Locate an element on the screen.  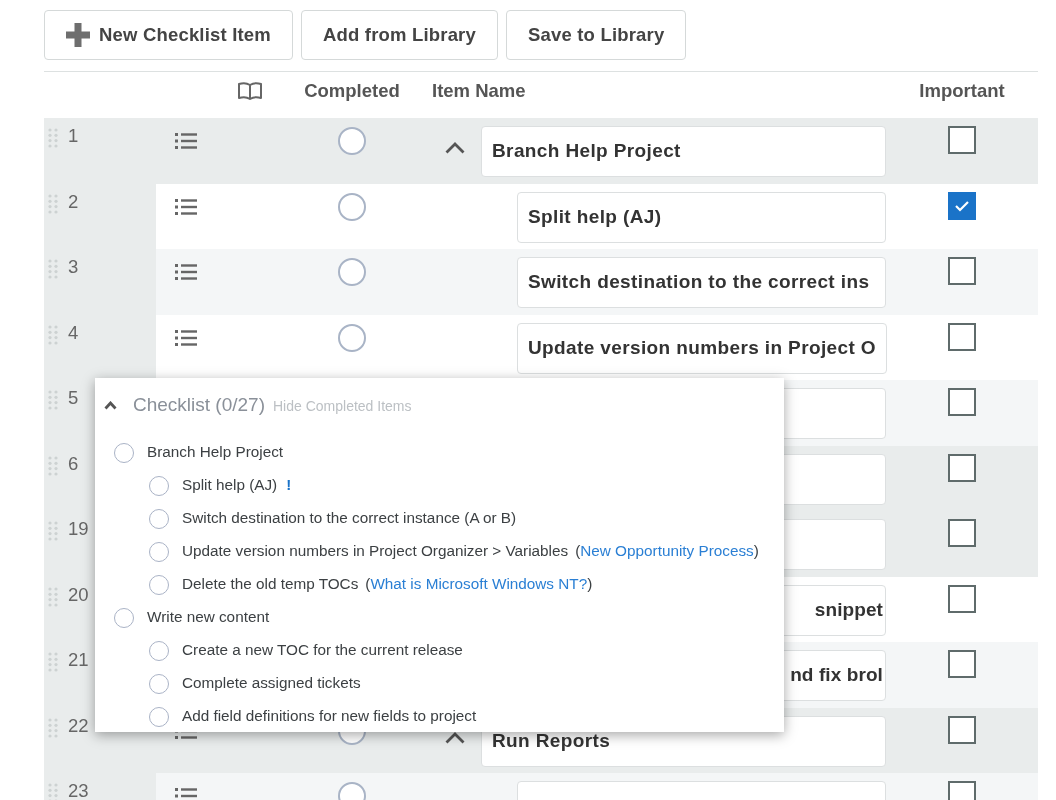
row-number: 1 is located at coordinates (73, 137).